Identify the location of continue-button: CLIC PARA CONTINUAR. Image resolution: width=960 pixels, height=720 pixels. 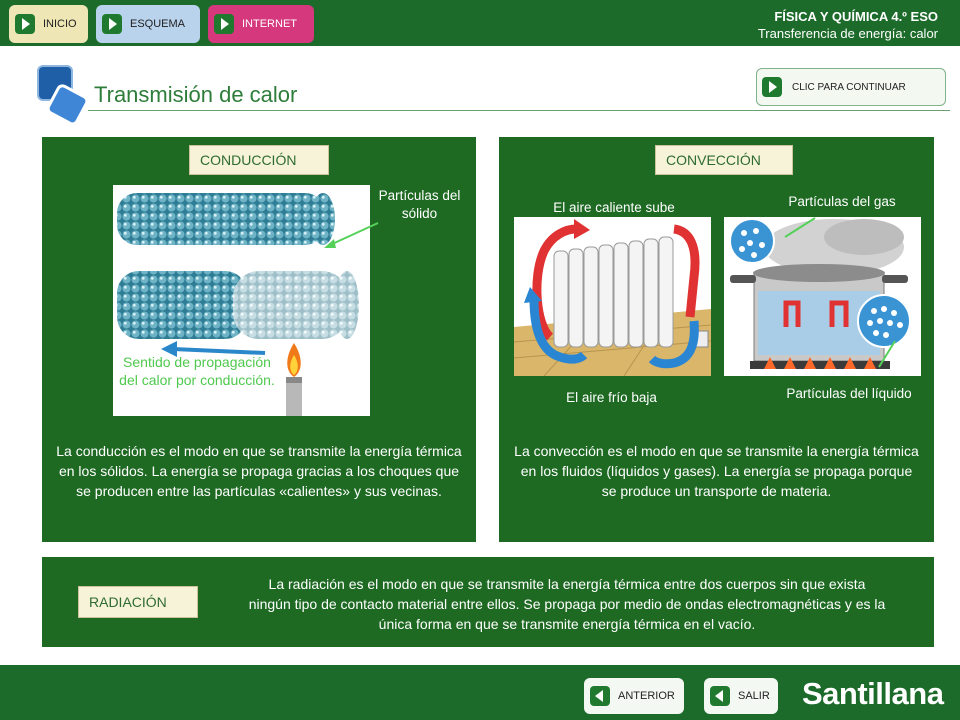
(851, 87).